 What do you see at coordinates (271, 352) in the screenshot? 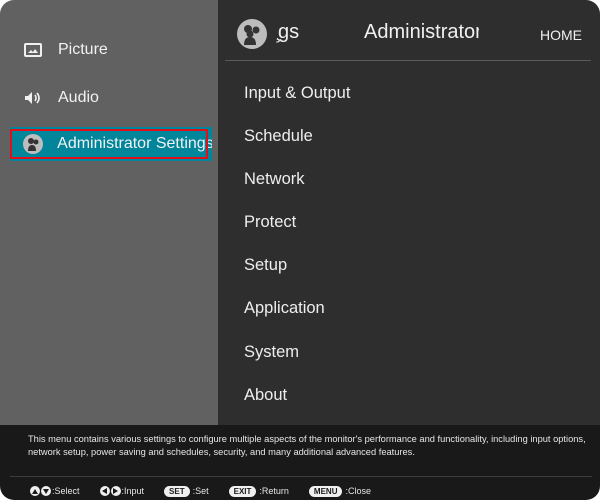
I see `menu-item-system: System` at bounding box center [271, 352].